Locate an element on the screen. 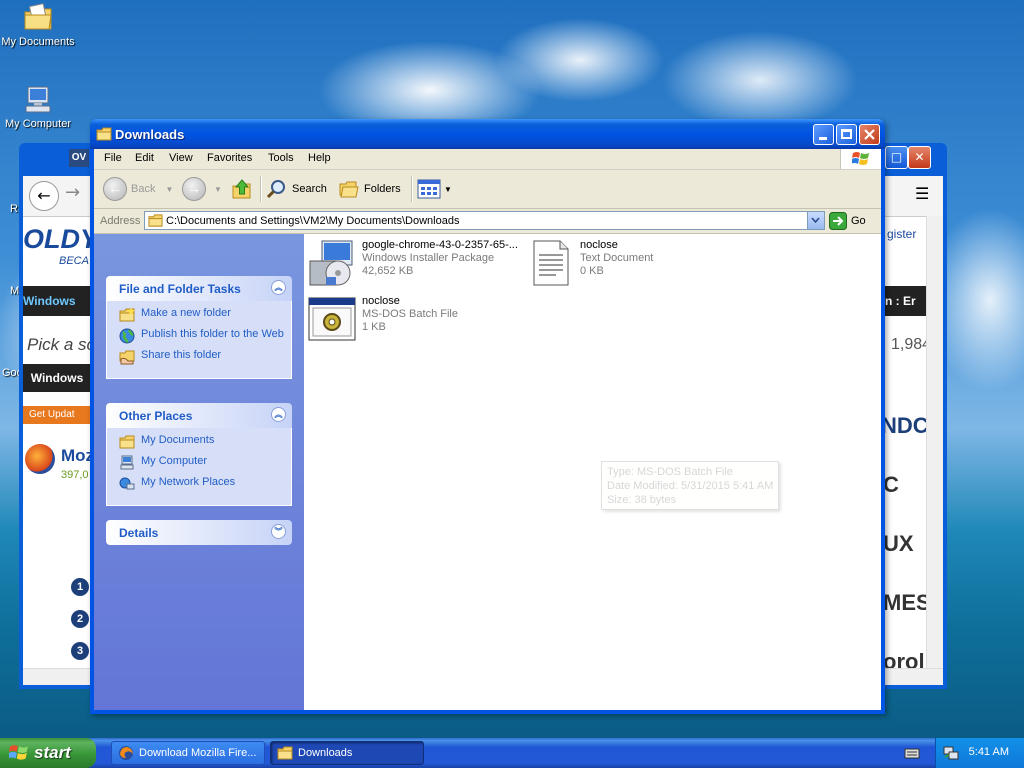 The height and width of the screenshot is (768, 1024). start-button: start is located at coordinates (48, 753).